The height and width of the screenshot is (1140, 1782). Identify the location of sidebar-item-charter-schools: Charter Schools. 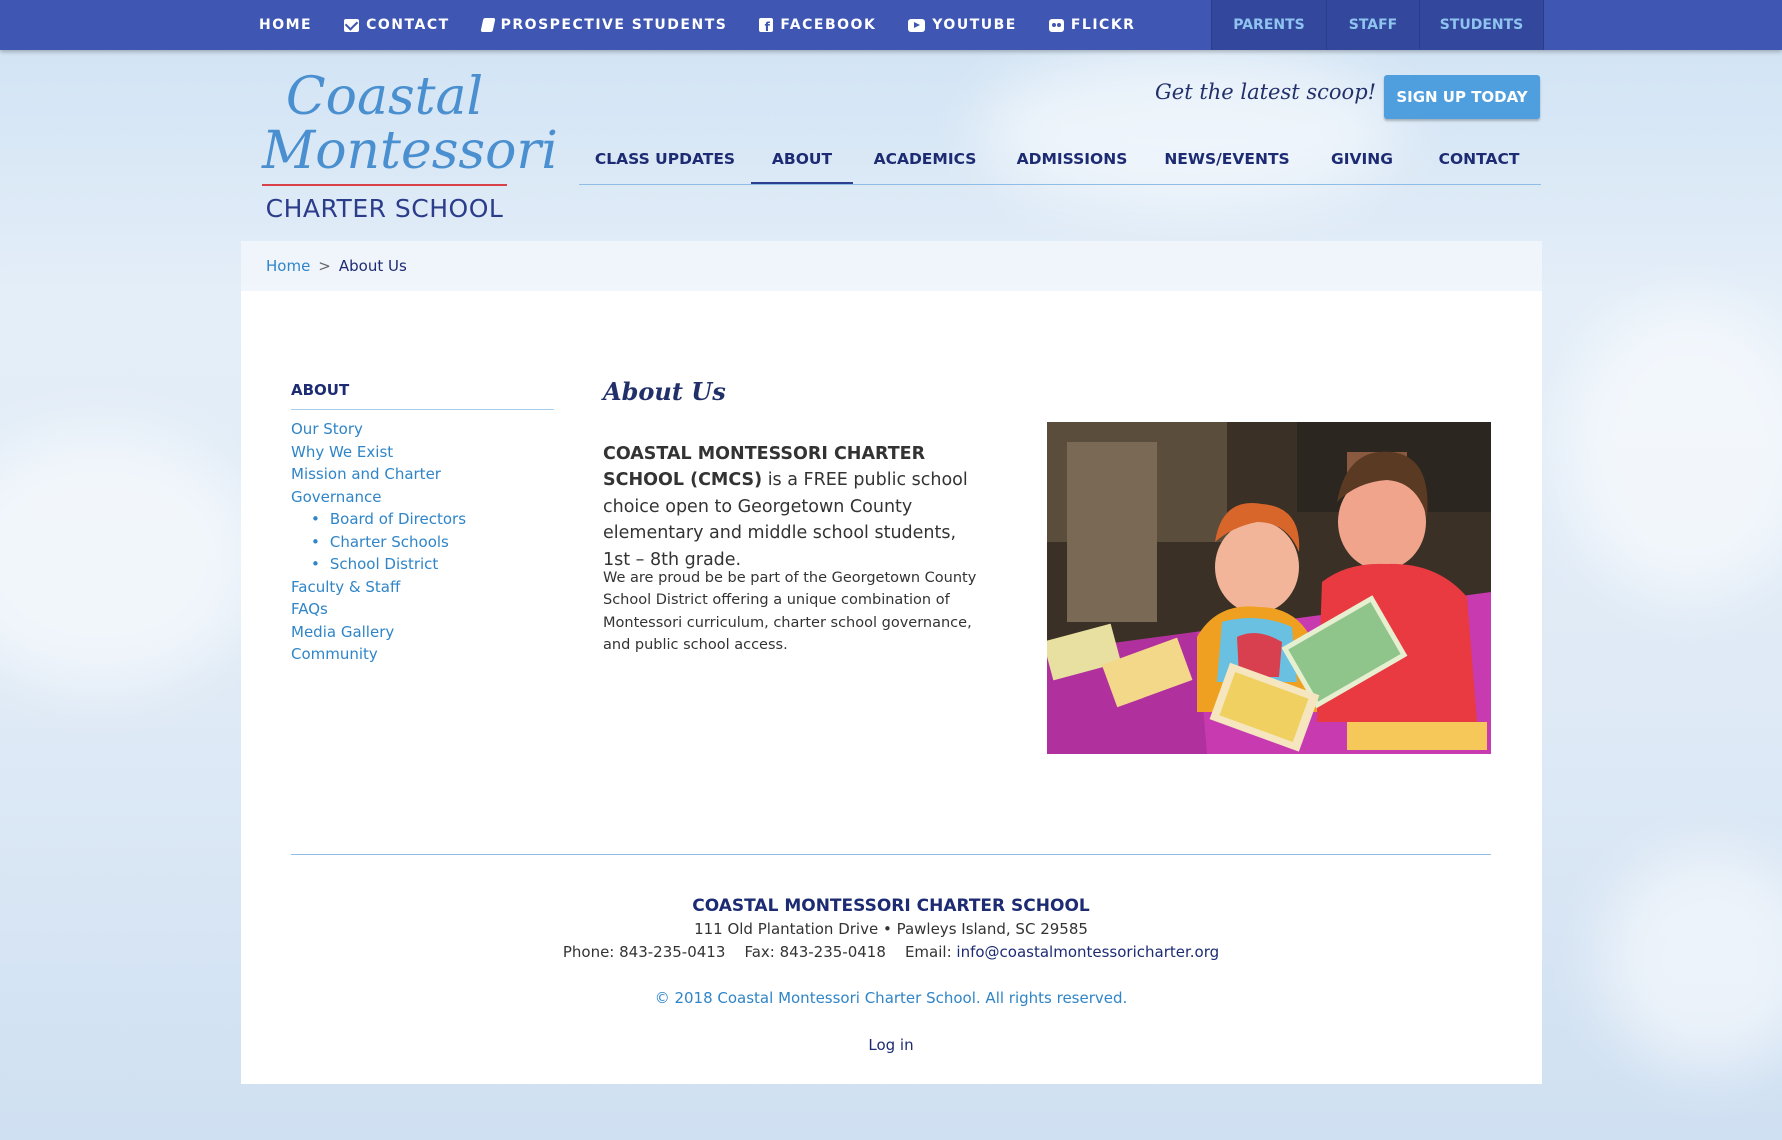
(389, 542).